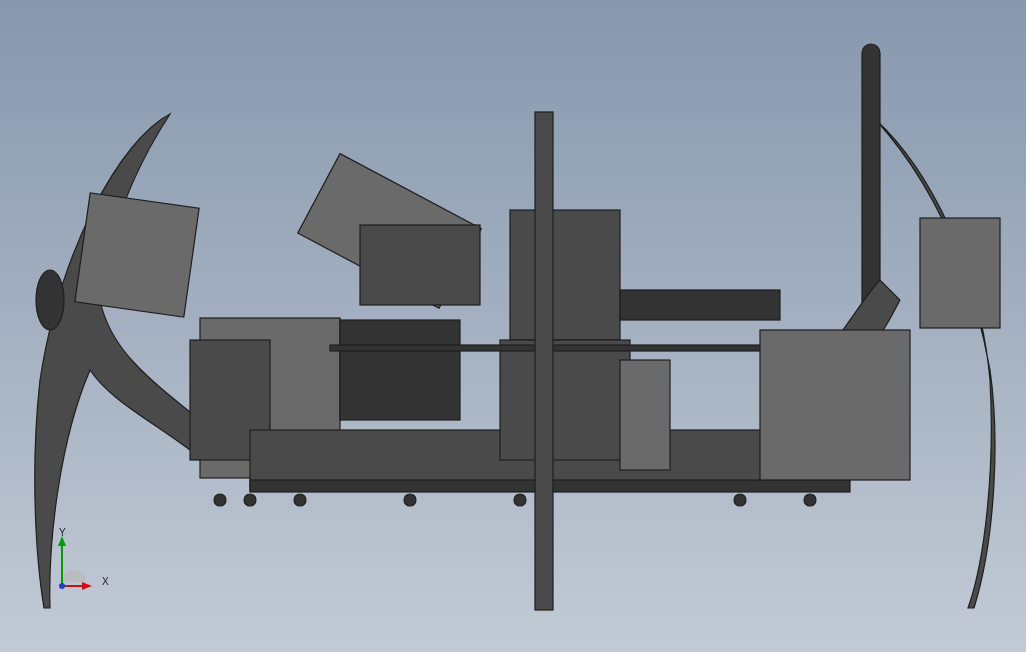 Image resolution: width=1026 pixels, height=652 pixels. Describe the element at coordinates (105, 582) in the screenshot. I see `axis-label: X` at that location.